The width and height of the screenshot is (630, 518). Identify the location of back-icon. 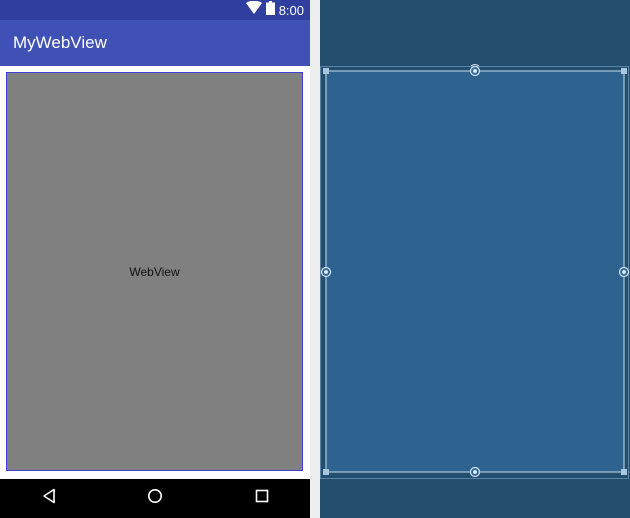
(49, 498).